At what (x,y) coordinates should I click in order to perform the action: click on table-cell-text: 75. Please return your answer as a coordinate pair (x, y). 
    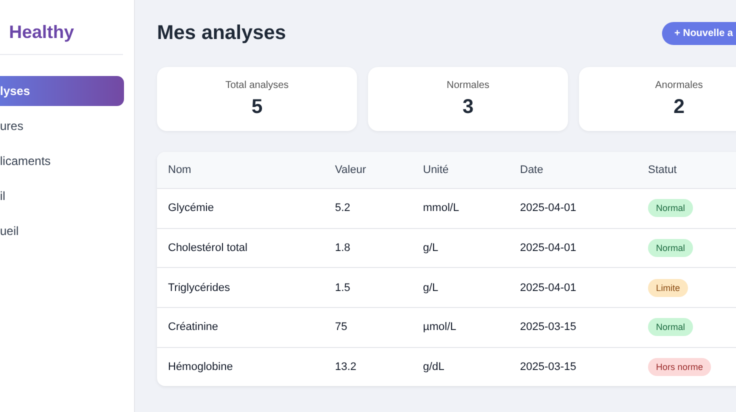
    Looking at the image, I should click on (341, 327).